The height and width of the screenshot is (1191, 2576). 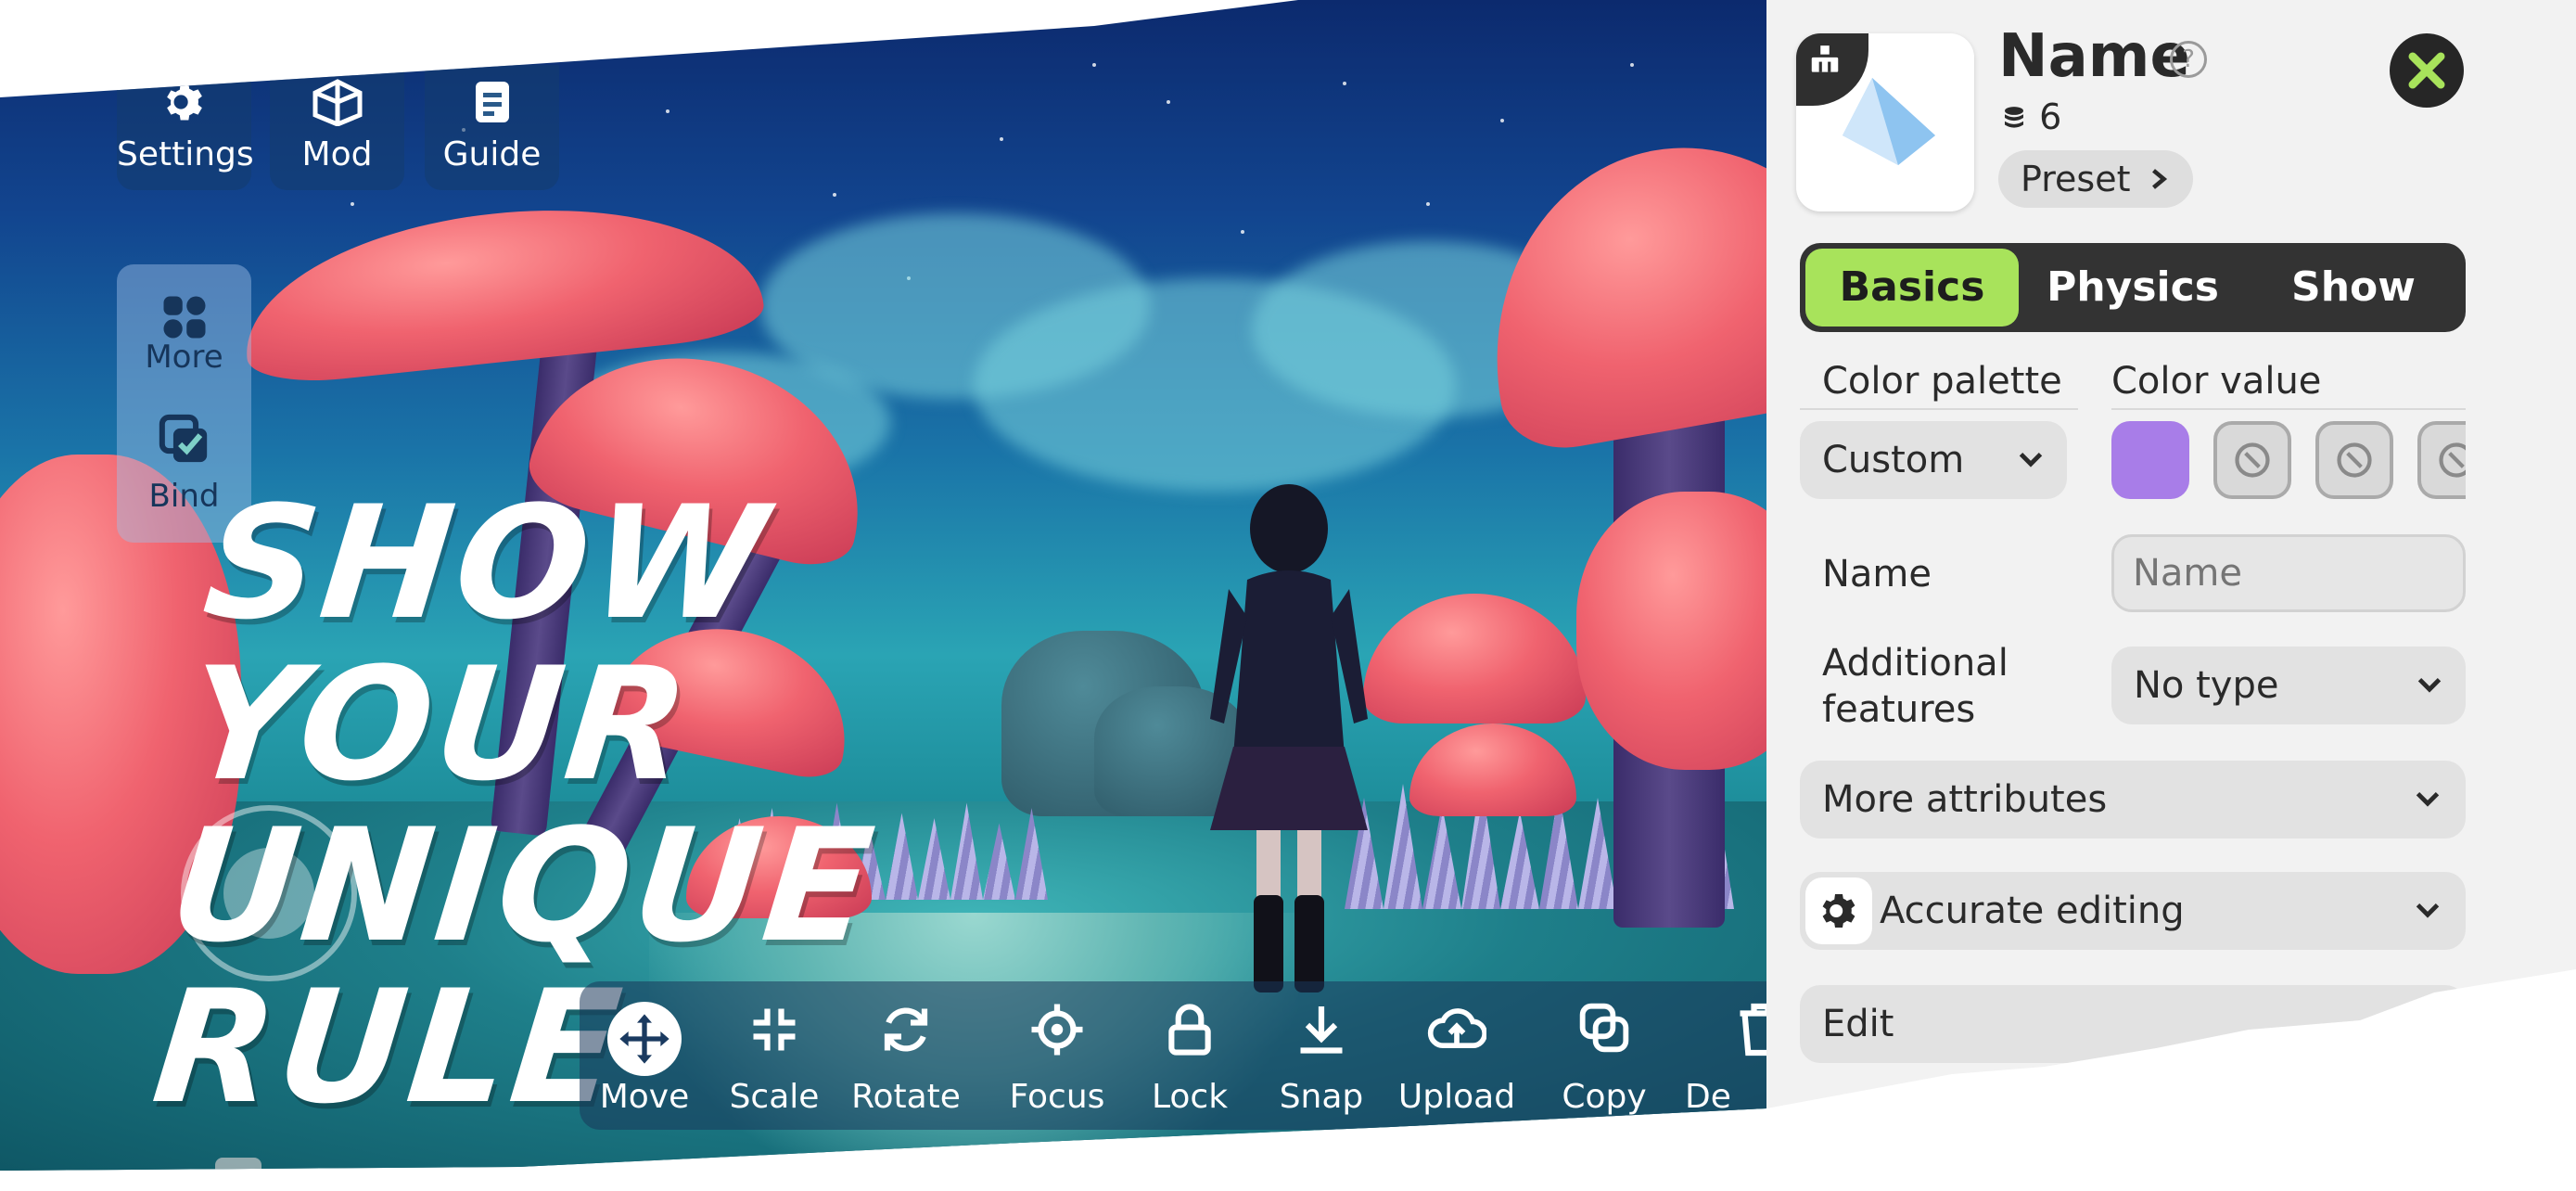 I want to click on copy-icon, so click(x=1604, y=1028).